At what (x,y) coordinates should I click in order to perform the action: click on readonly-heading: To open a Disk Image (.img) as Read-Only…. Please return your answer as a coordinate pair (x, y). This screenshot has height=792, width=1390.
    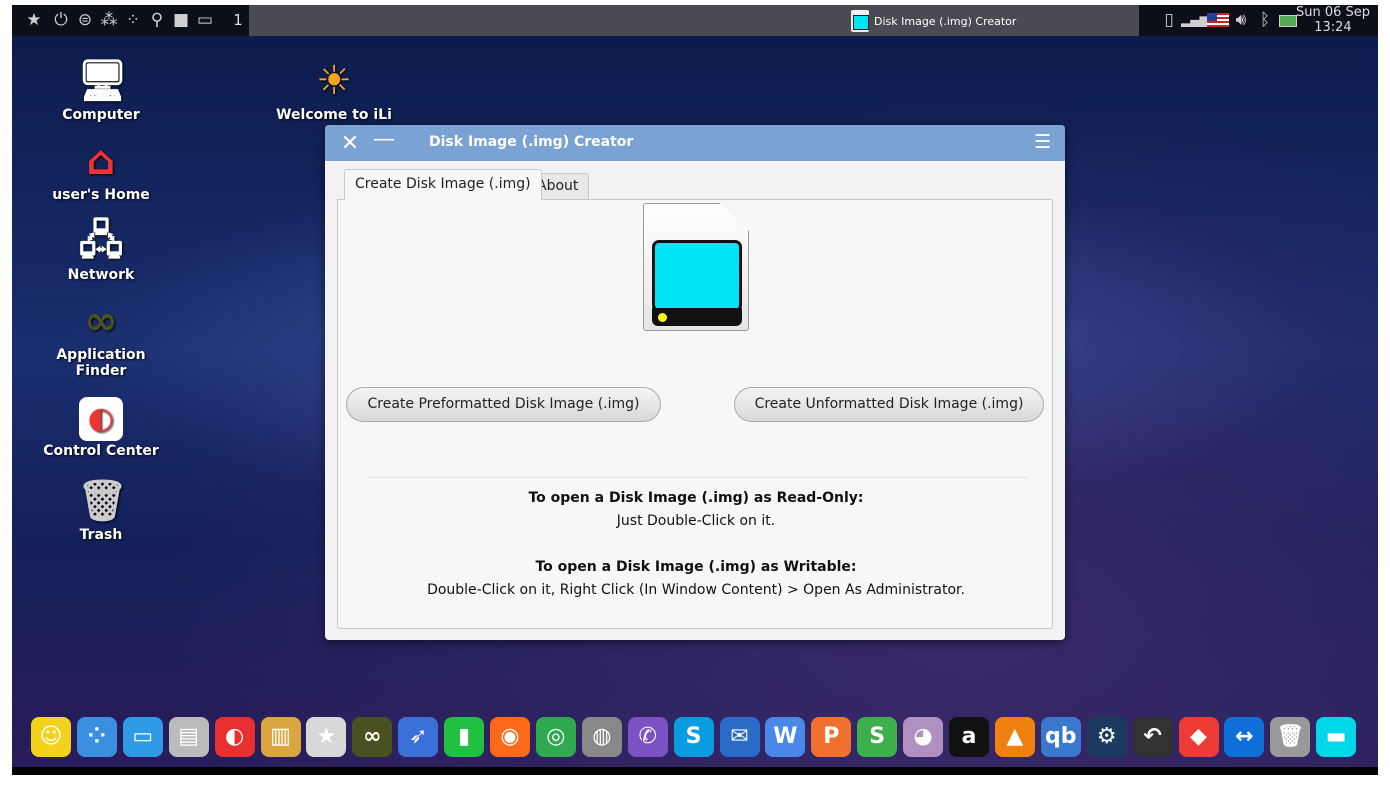
    Looking at the image, I should click on (696, 498).